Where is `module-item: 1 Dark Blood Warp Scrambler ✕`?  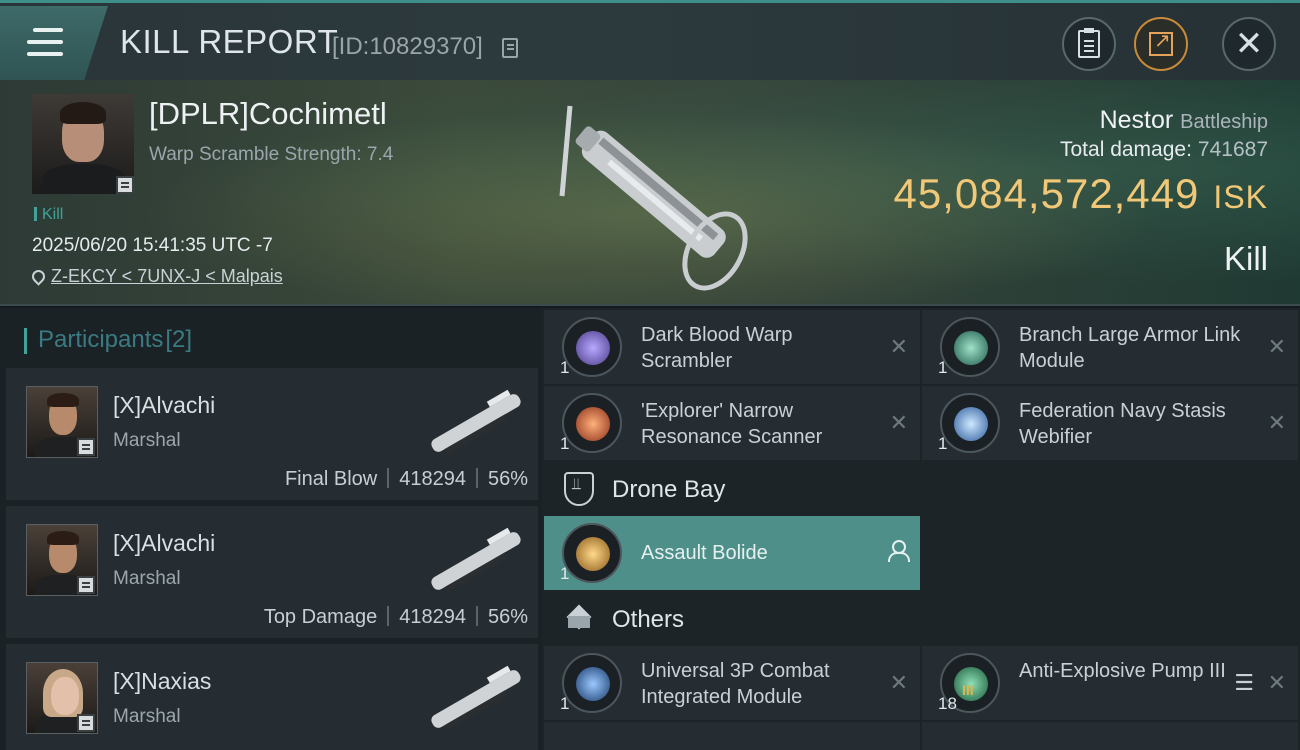 module-item: 1 Dark Blood Warp Scrambler ✕ is located at coordinates (732, 347).